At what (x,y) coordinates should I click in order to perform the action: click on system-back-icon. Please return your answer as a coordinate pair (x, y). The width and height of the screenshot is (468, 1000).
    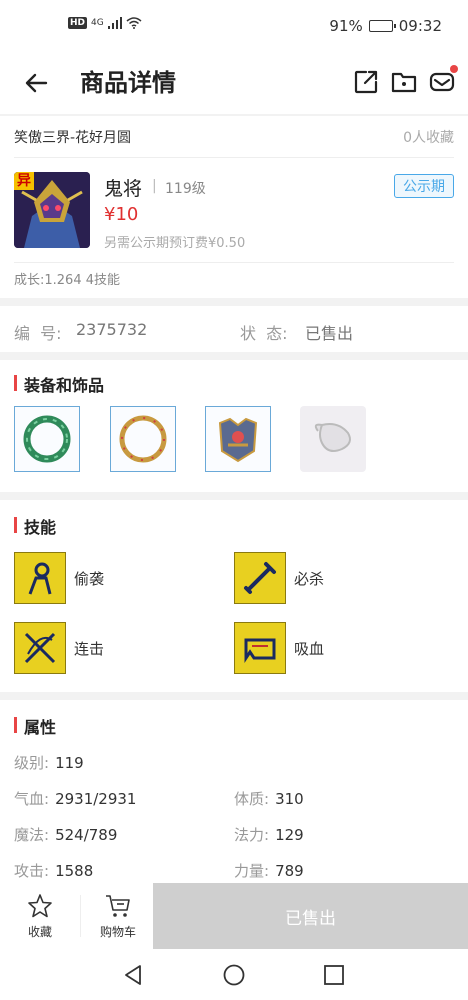
    Looking at the image, I should click on (133, 975).